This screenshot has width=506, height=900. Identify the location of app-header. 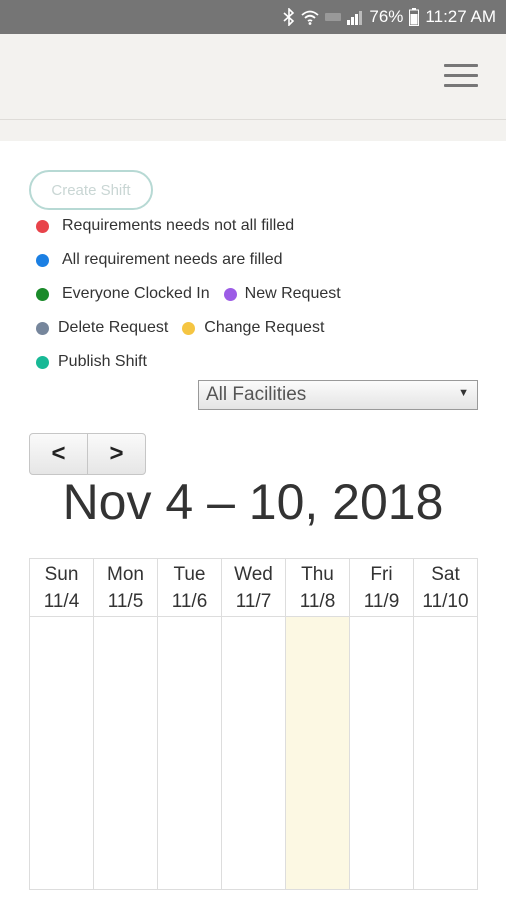
(253, 76).